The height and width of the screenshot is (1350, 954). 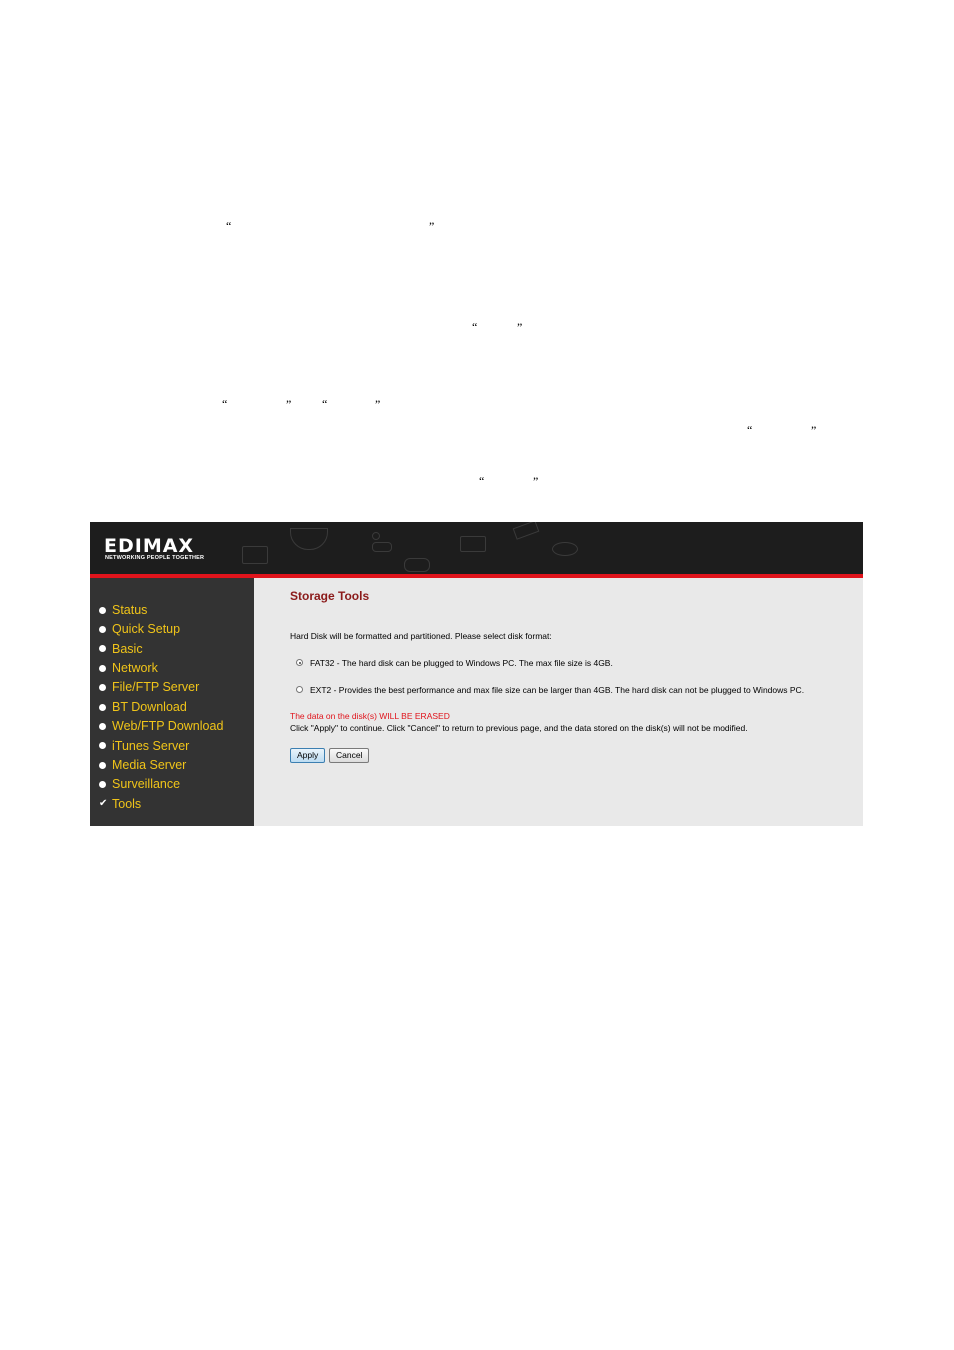 What do you see at coordinates (308, 755) in the screenshot?
I see `apply-button: Apply` at bounding box center [308, 755].